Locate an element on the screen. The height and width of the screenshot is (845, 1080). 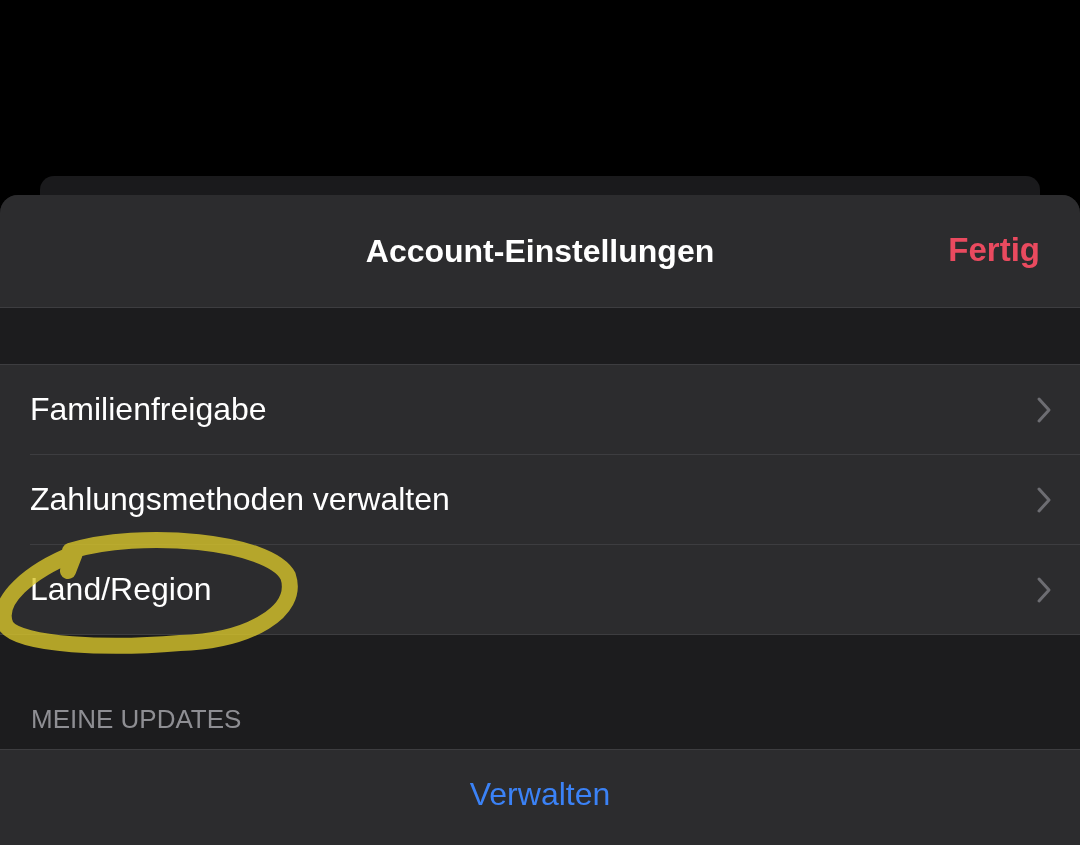
row-label: Familienfreigabe is located at coordinates (148, 409).